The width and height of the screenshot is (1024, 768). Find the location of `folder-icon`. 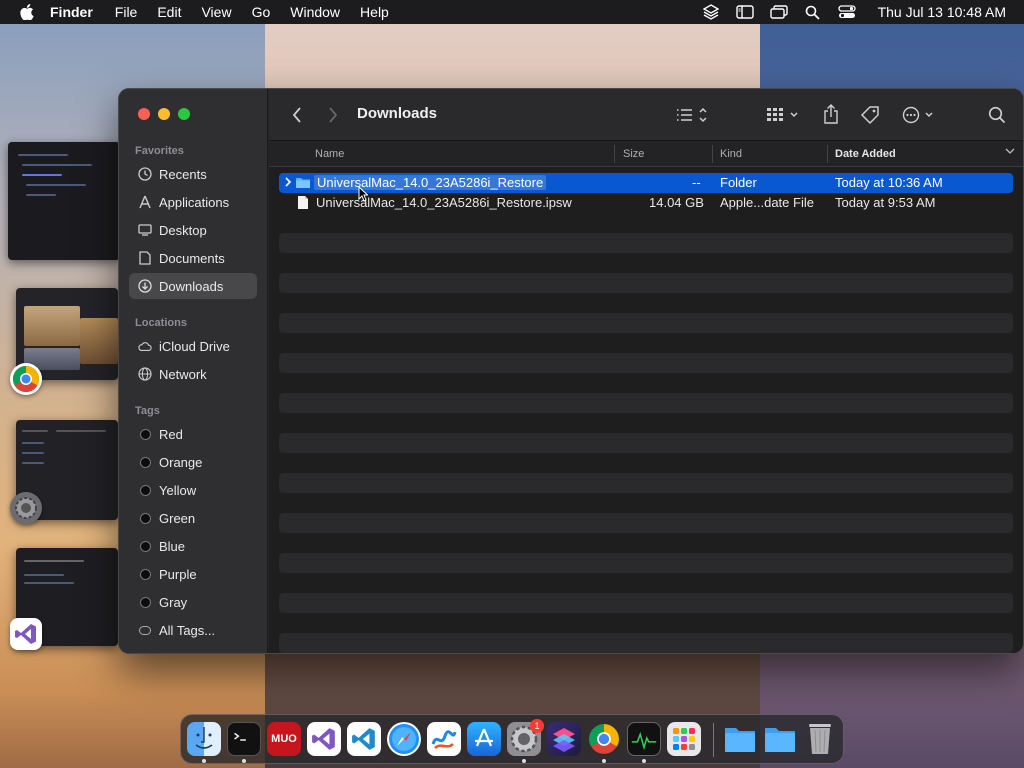

folder-icon is located at coordinates (303, 184).